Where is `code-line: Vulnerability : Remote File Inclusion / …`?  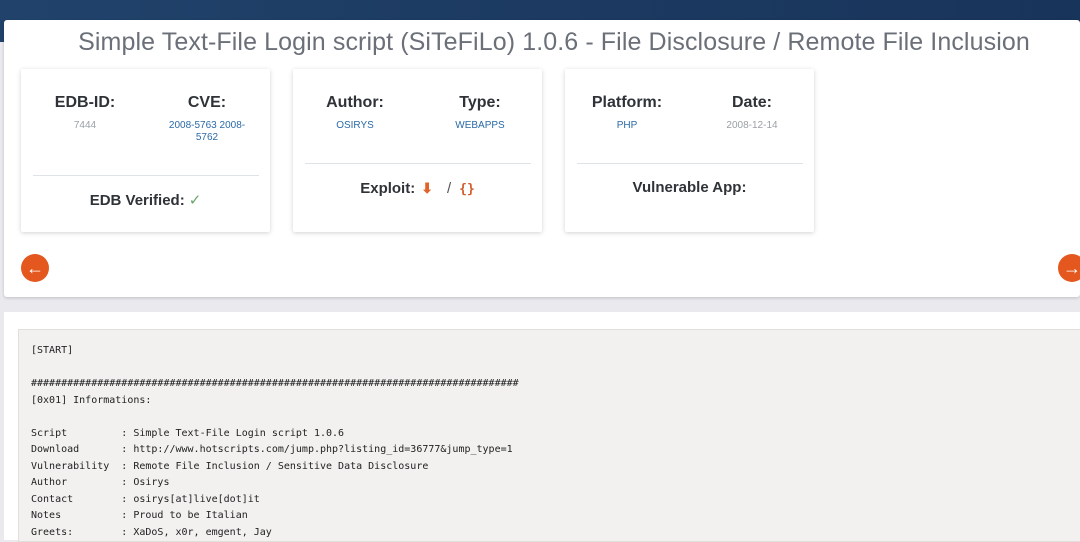 code-line: Vulnerability : Remote File Inclusion / … is located at coordinates (230, 466).